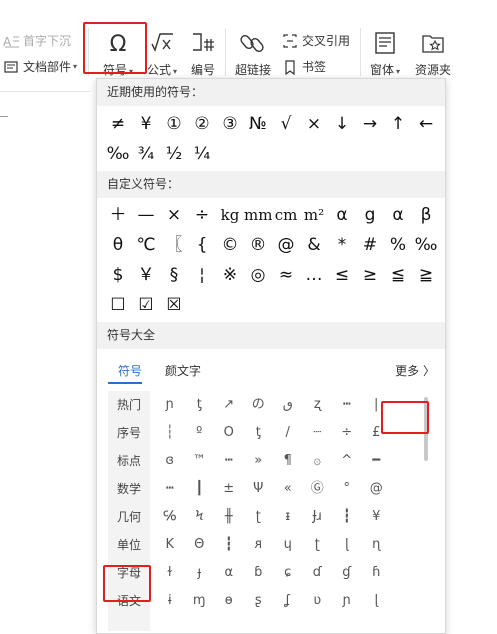  Describe the element at coordinates (426, 215) in the screenshot. I see `custom-symbol-cell: β` at that location.